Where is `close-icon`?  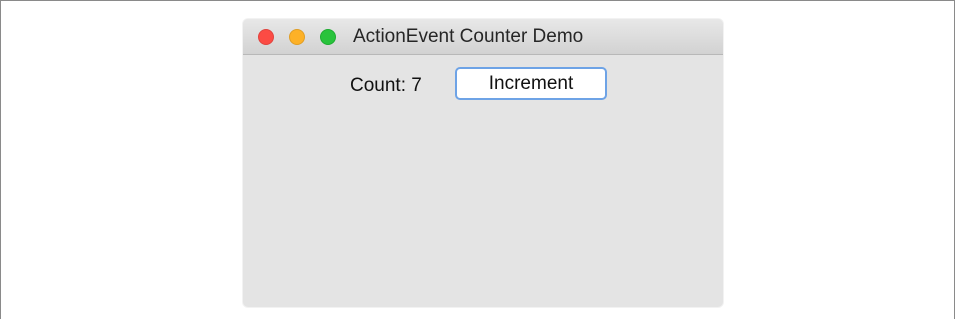
close-icon is located at coordinates (266, 37).